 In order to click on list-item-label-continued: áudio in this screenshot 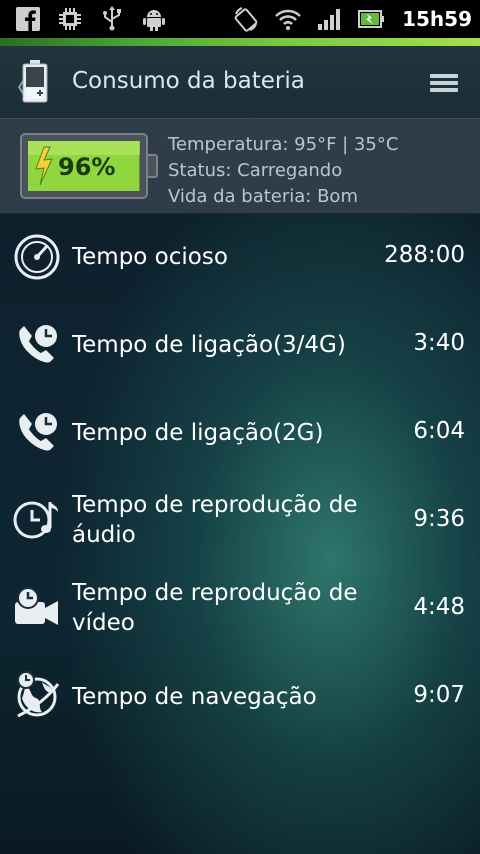, I will do `click(104, 535)`.